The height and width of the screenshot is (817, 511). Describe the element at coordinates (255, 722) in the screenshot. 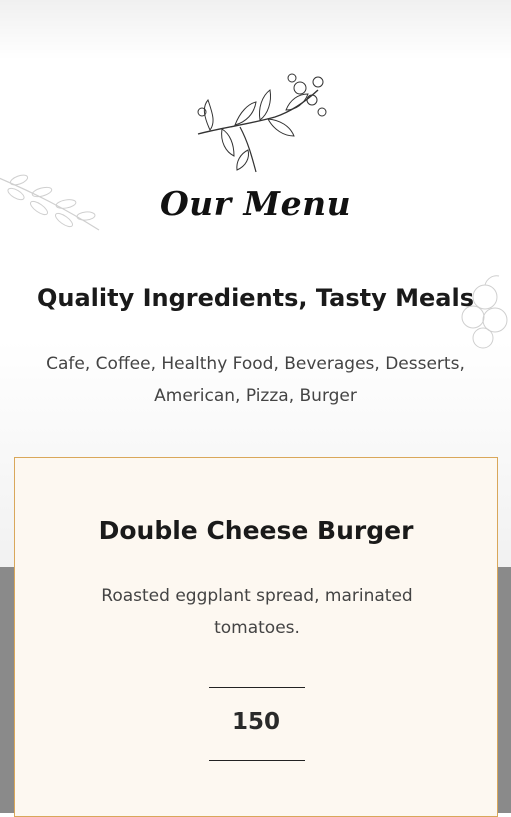

I see `menu-item-price: 150` at that location.